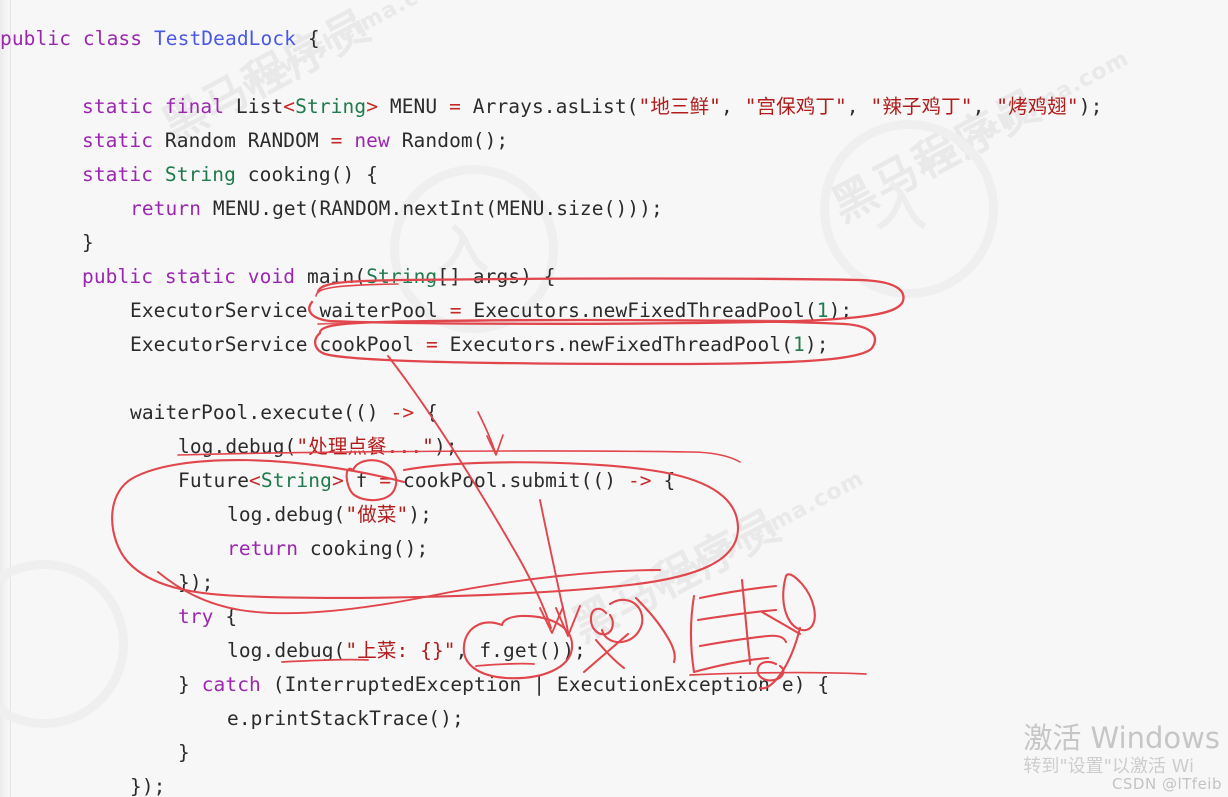  What do you see at coordinates (112, 38) in the screenshot?
I see `code-token: class` at bounding box center [112, 38].